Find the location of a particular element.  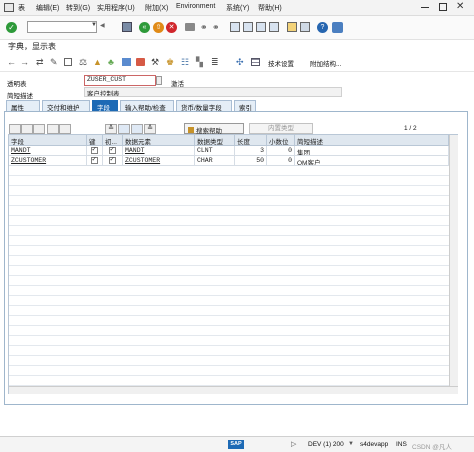

table-name-field: ZUSER_CUST is located at coordinates (120, 80).